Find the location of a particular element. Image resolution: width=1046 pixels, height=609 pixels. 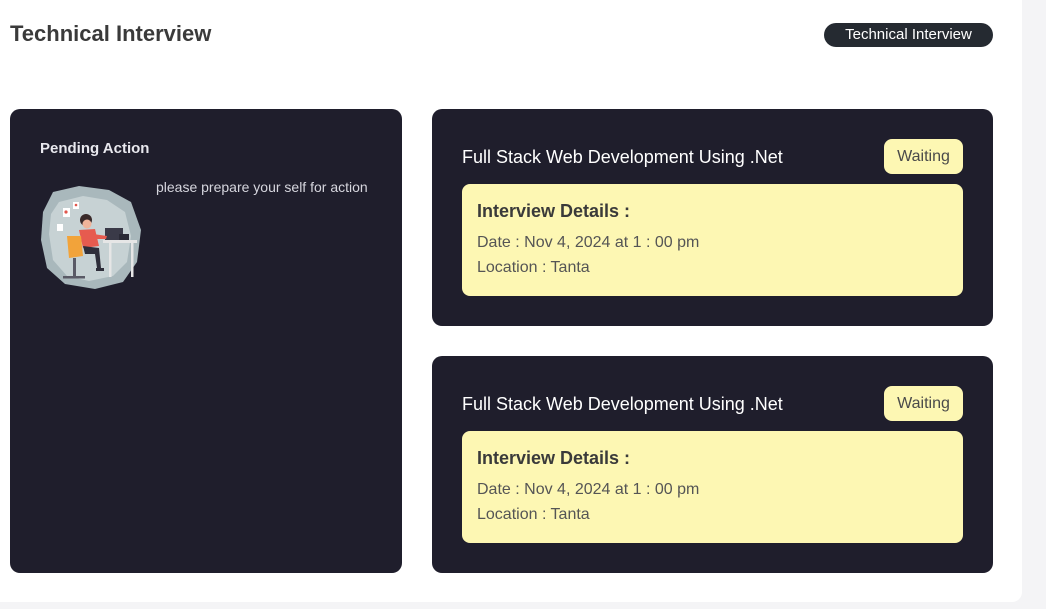

page-title: Technical Interview is located at coordinates (111, 33).